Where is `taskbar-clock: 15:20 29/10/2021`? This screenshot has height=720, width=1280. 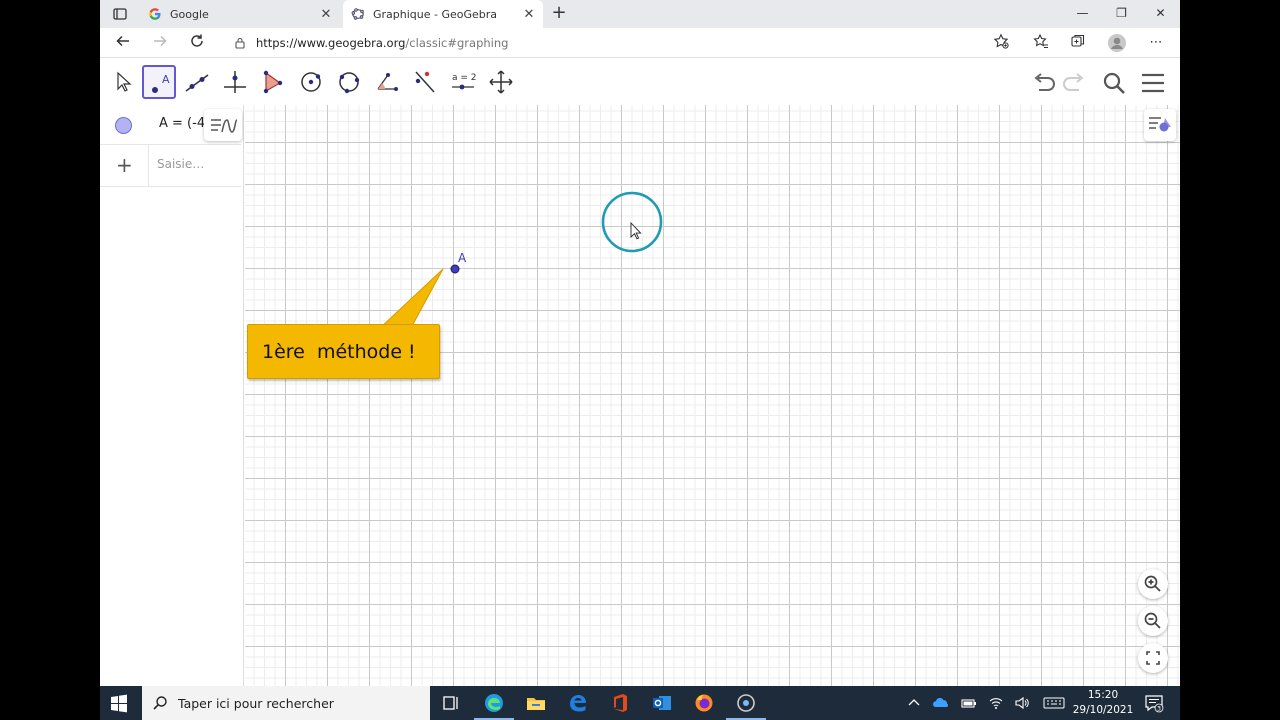 taskbar-clock: 15:20 29/10/2021 is located at coordinates (1103, 703).